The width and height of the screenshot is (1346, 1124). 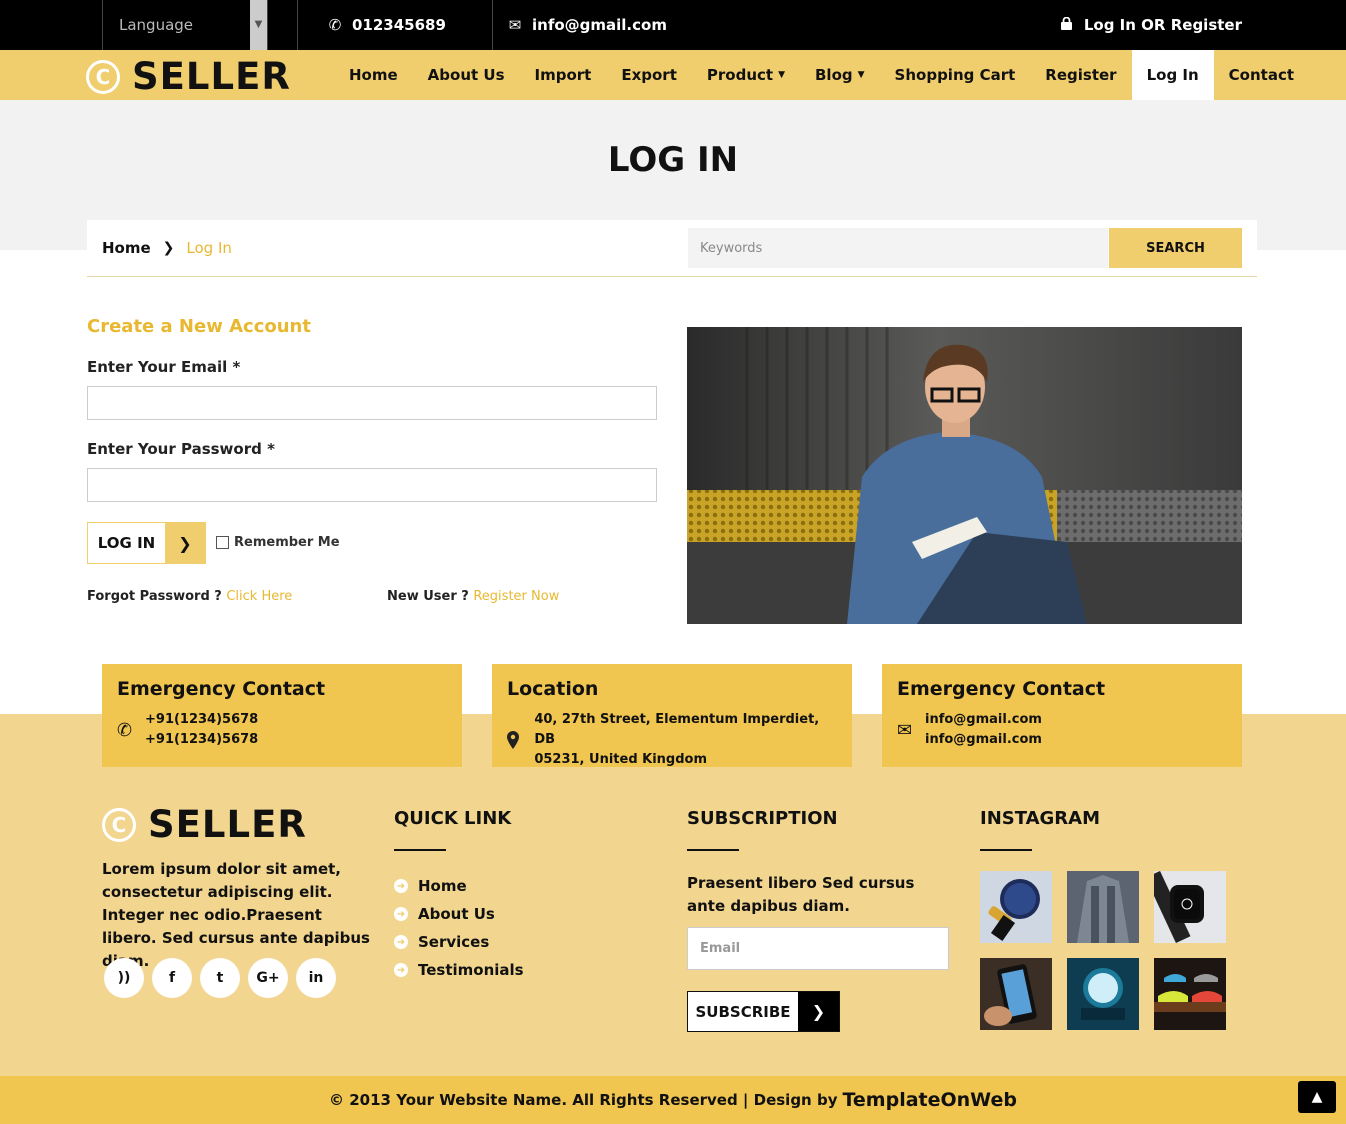 I want to click on subscribe-button: SUBSCRIBE ❯, so click(x=763, y=1011).